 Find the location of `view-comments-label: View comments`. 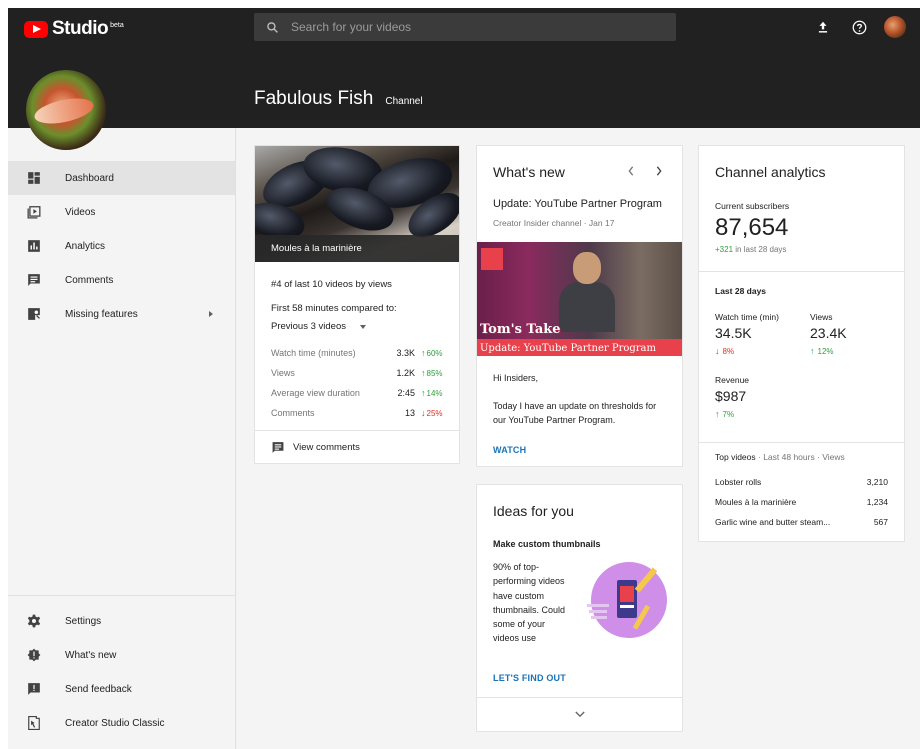

view-comments-label: View comments is located at coordinates (326, 447).